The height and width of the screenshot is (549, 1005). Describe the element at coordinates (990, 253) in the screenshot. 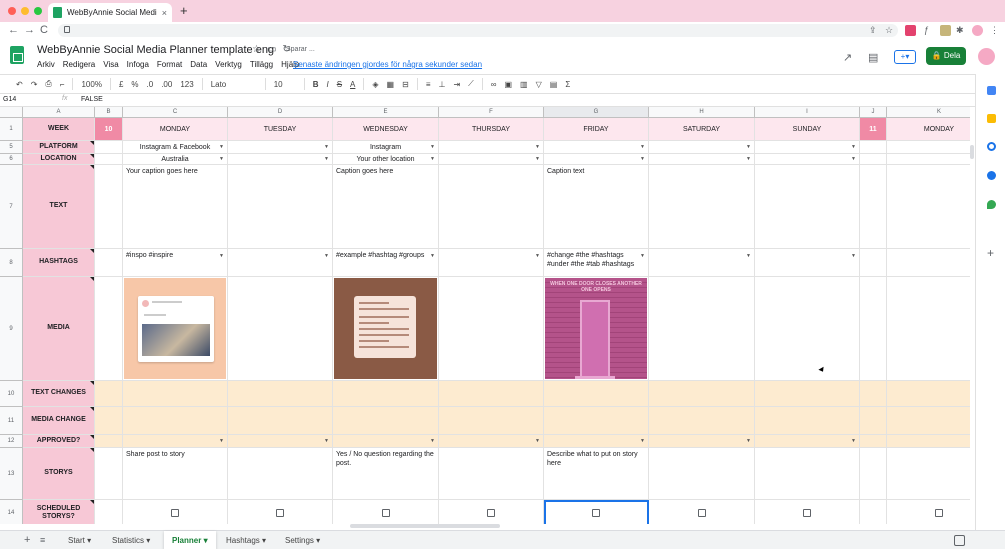

I see `add-addon-icon: +` at that location.